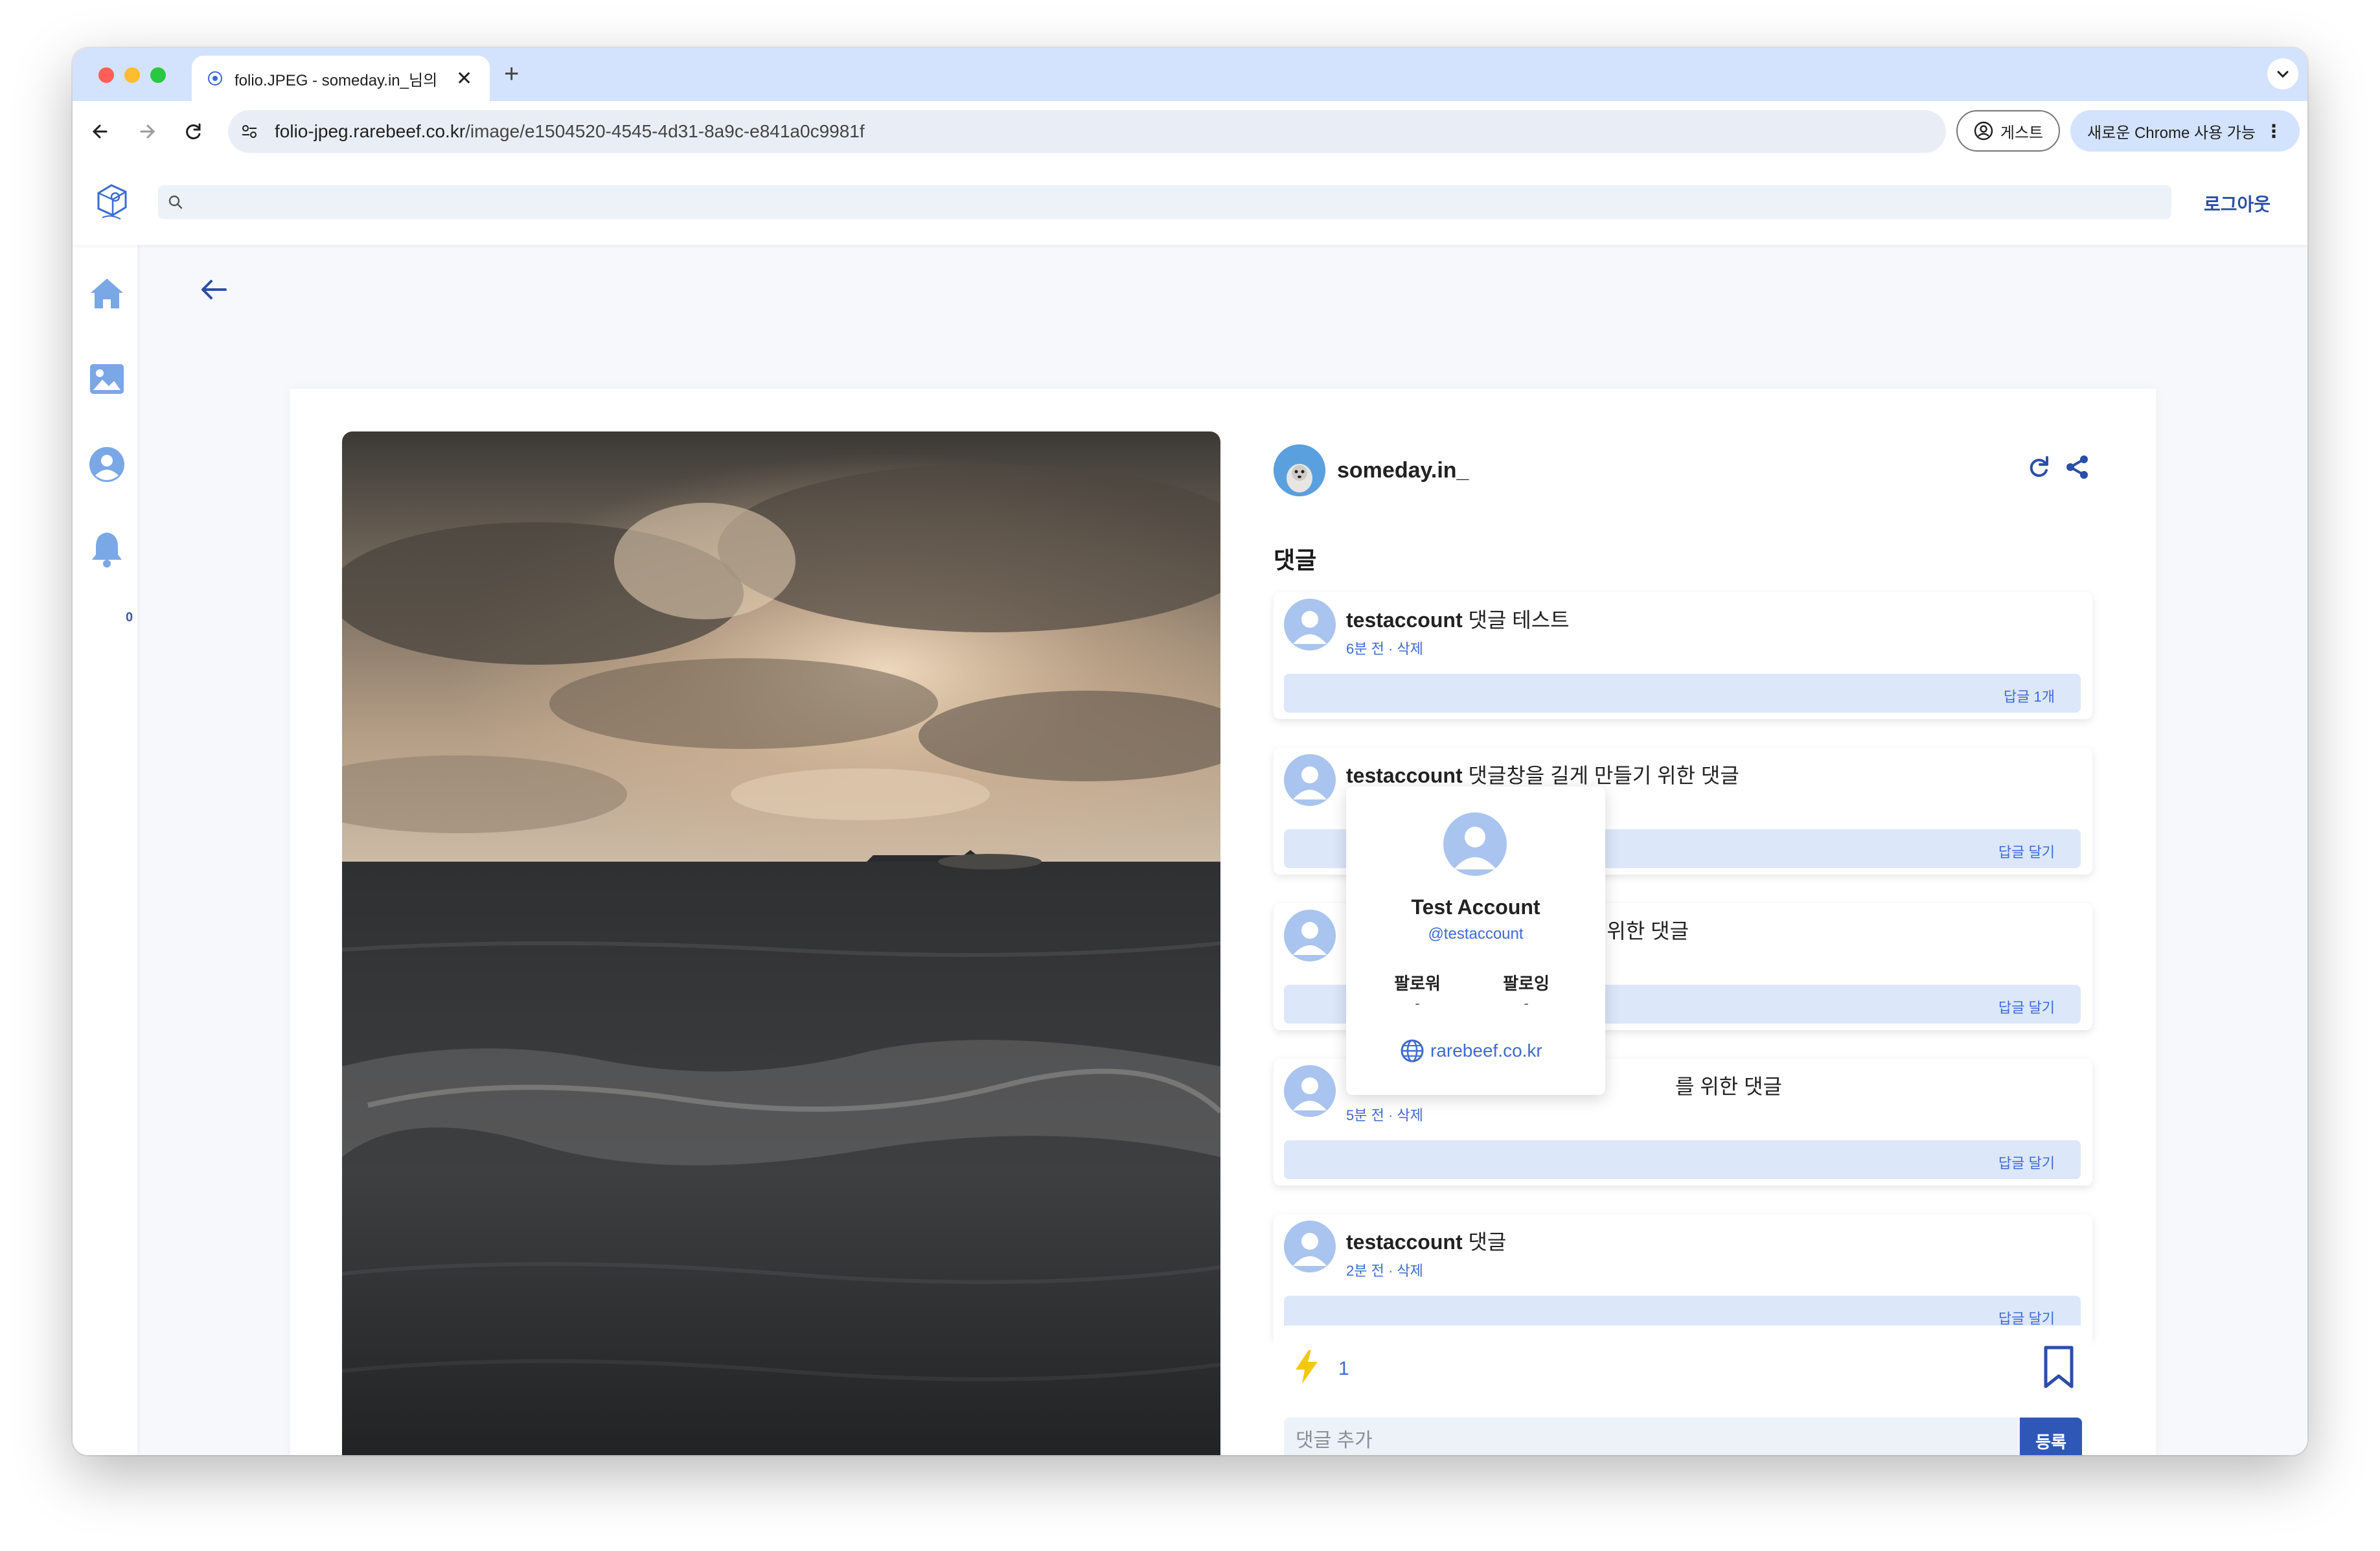 The height and width of the screenshot is (1551, 2380). I want to click on tab-title: folio.JPEG - someday.in_님의, so click(336, 80).